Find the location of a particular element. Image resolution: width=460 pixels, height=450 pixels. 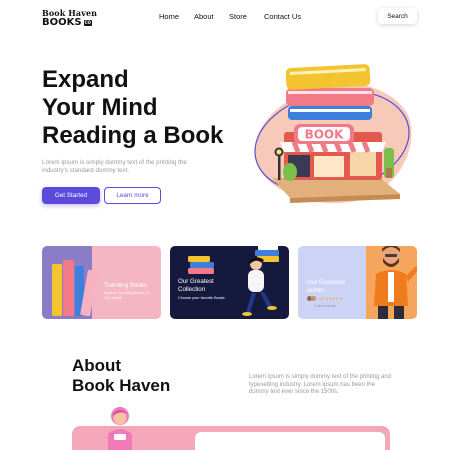

hero-title: Expand Your Mind Reading a Book is located at coordinates (132, 108).